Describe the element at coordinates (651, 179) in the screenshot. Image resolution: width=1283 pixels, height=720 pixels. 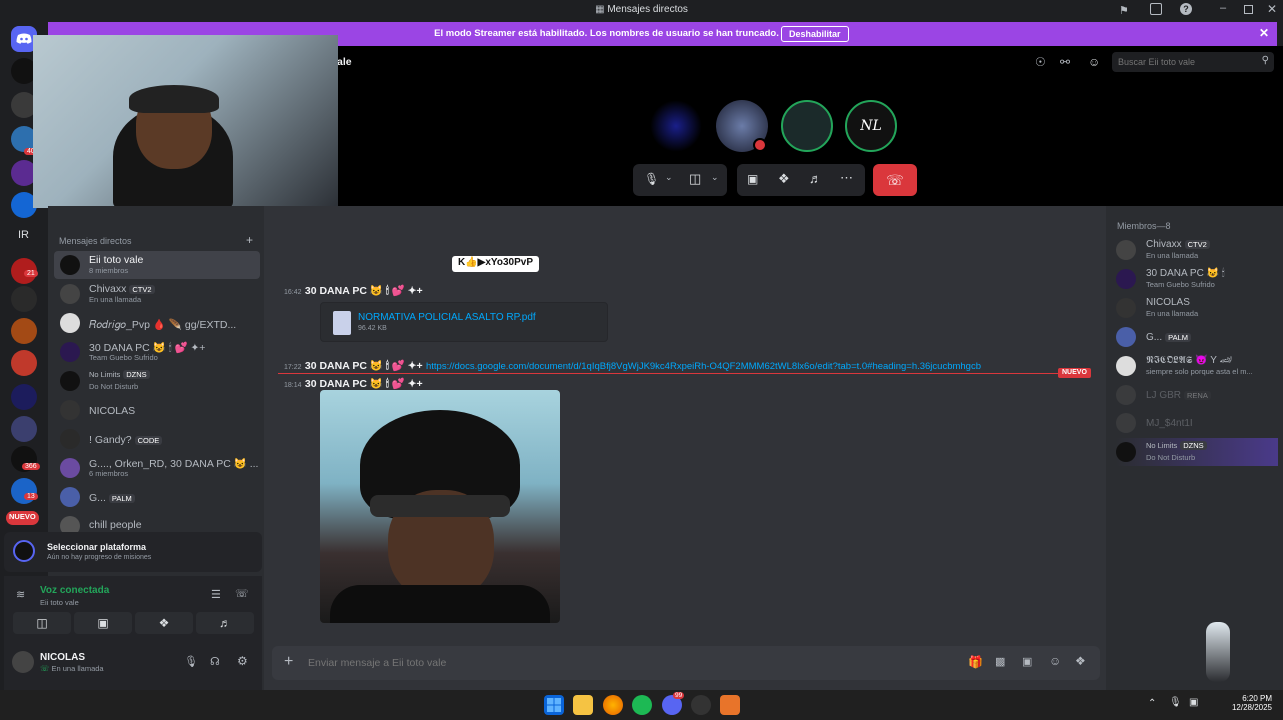
I see `mic-icon: 🎙` at that location.